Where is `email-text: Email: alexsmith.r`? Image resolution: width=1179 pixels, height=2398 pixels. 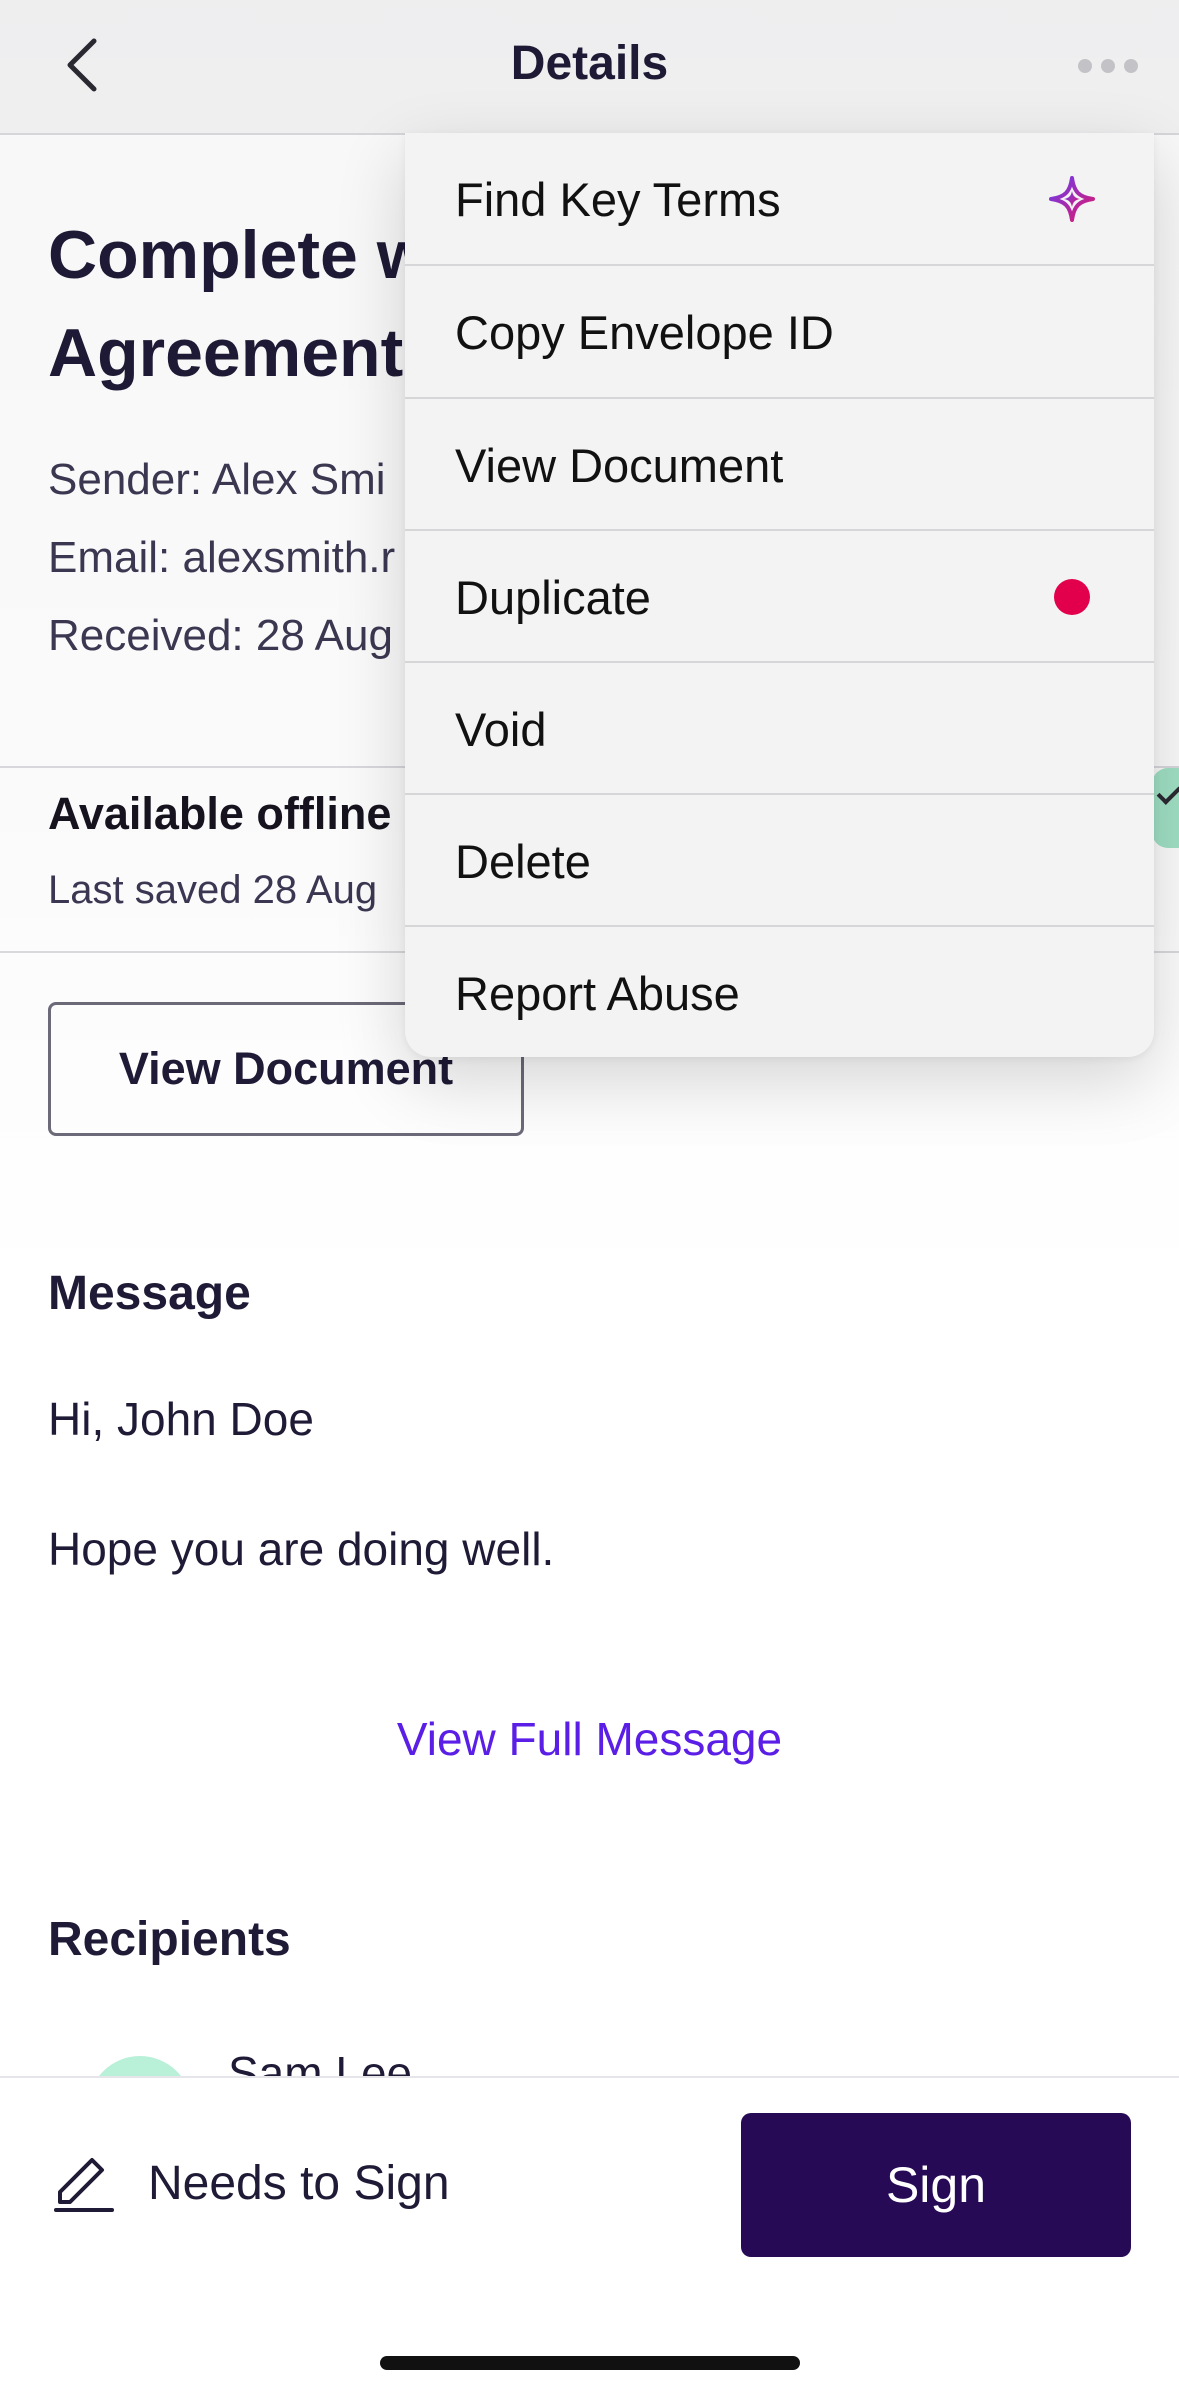
email-text: Email: alexsmith.r is located at coordinates (222, 557).